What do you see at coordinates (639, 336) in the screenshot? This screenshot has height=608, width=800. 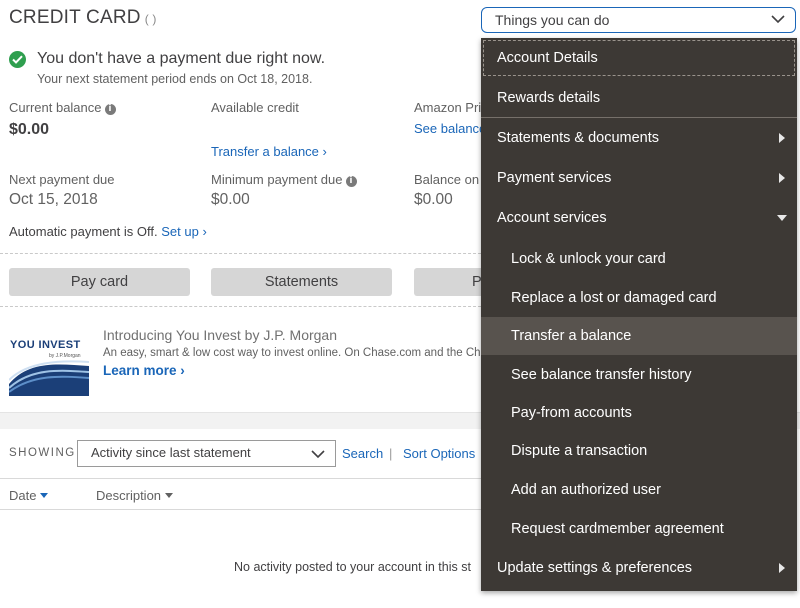 I see `menu-item-transfer-balance: Transfer a balance` at bounding box center [639, 336].